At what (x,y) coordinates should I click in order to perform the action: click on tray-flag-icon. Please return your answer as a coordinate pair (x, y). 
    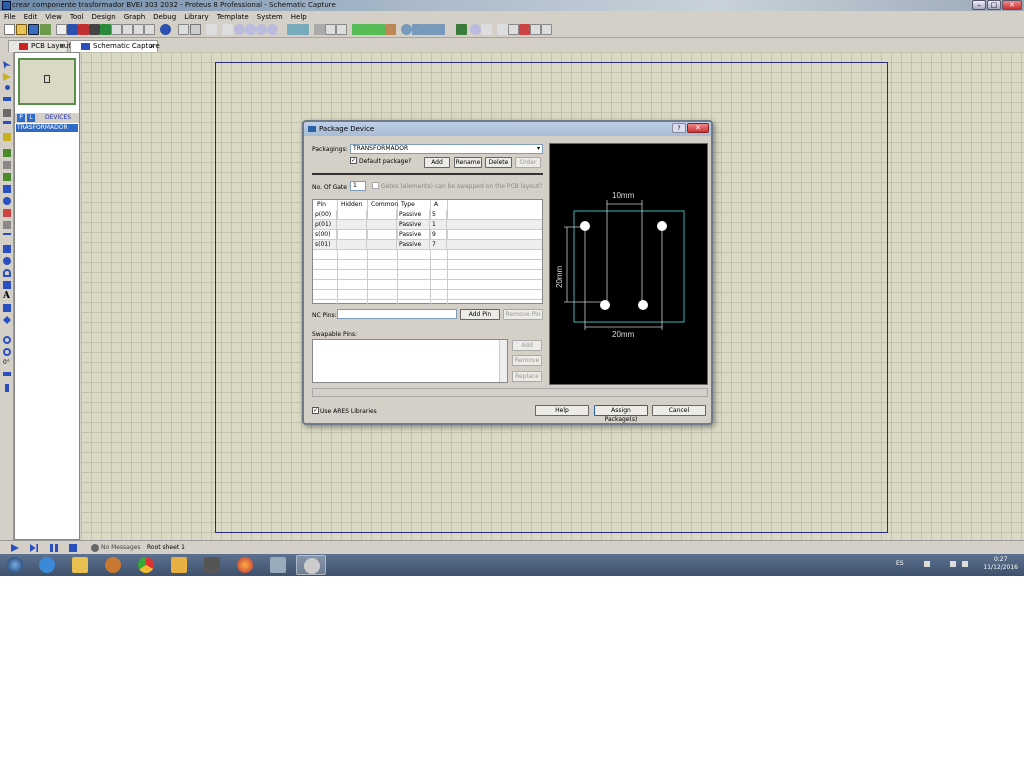
    Looking at the image, I should click on (927, 564).